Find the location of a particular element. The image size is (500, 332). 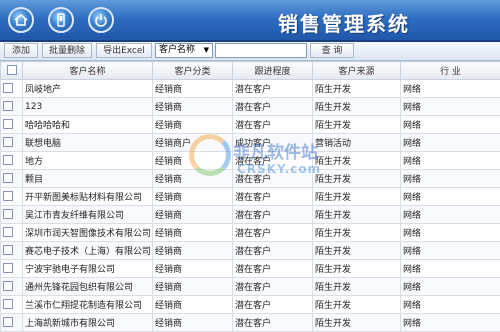

table-row: 颗目经销商潜在客户陌生开发网络 is located at coordinates (250, 179).